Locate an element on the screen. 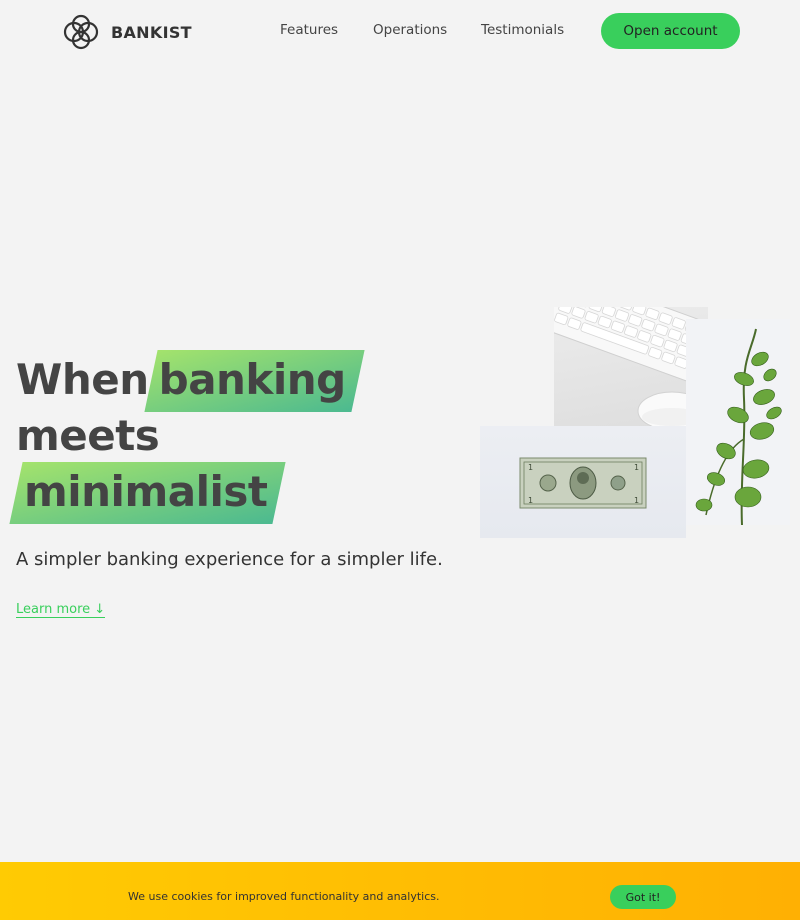  nav-links: Features Operations Testimonials is located at coordinates (435, 30).